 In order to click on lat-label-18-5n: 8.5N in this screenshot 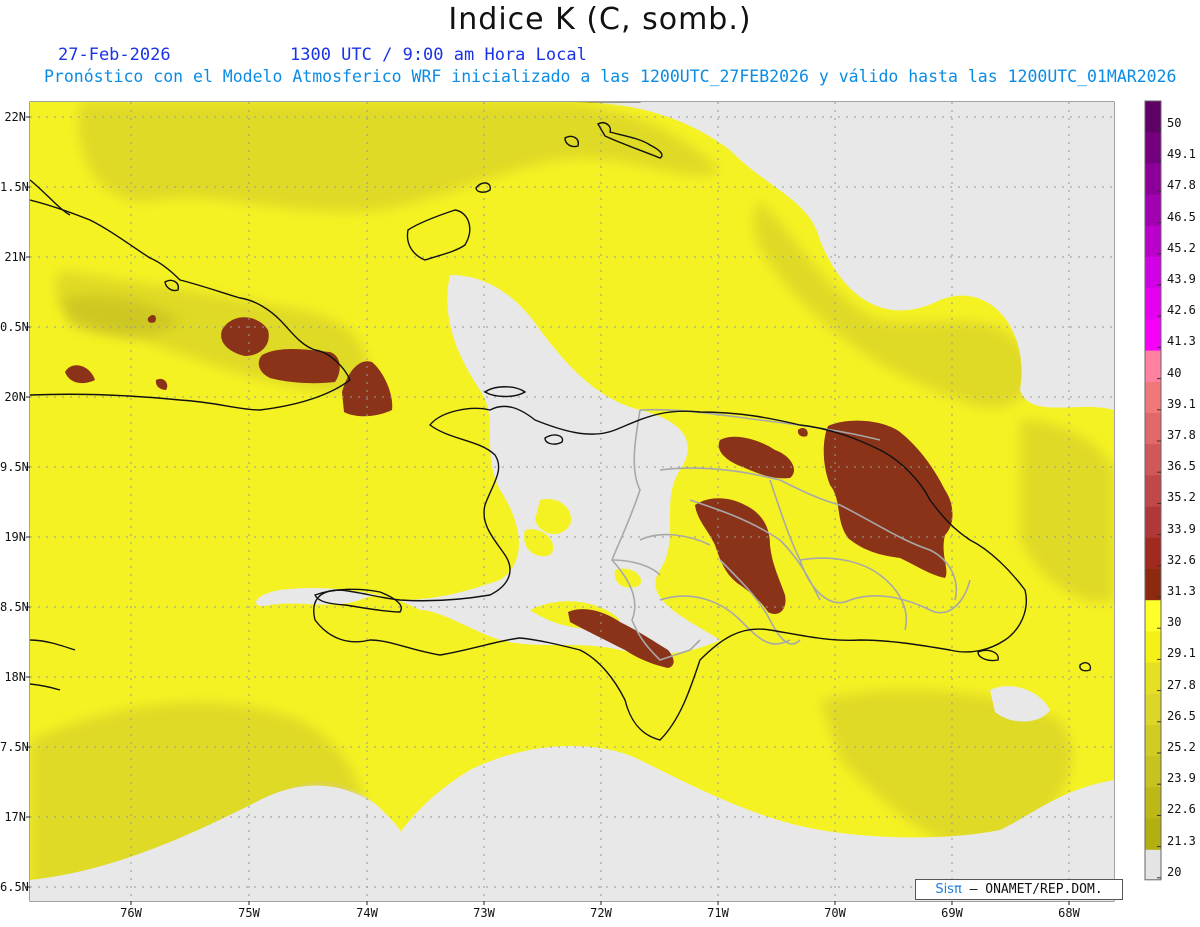, I will do `click(14, 607)`.